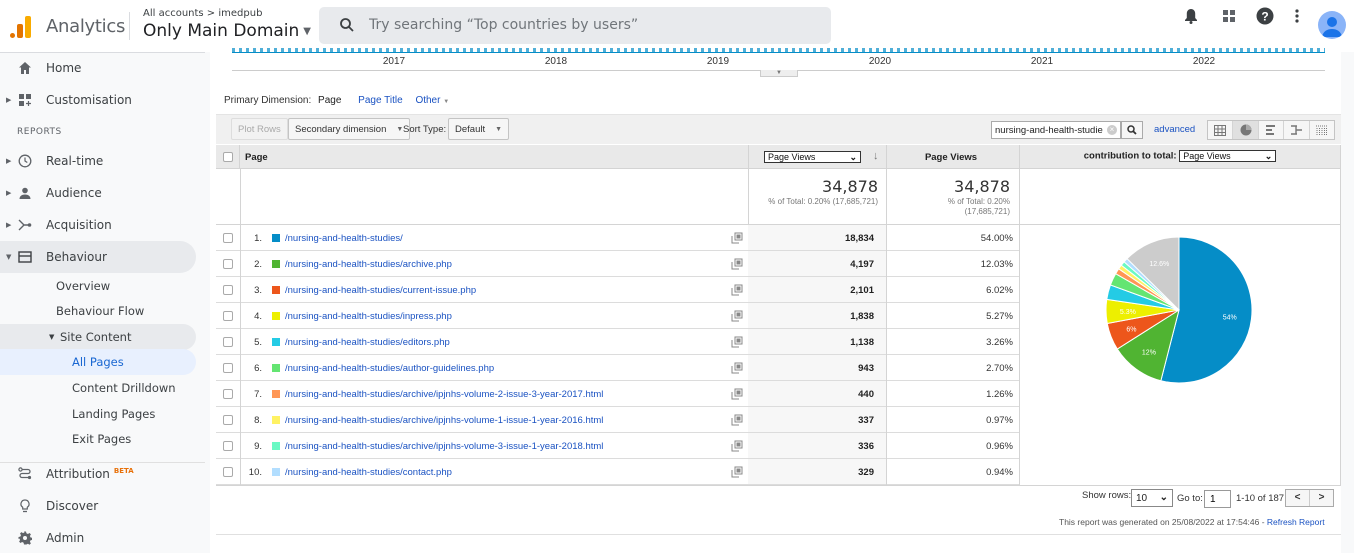 The height and width of the screenshot is (554, 1354). I want to click on account-avatar, so click(1332, 25).